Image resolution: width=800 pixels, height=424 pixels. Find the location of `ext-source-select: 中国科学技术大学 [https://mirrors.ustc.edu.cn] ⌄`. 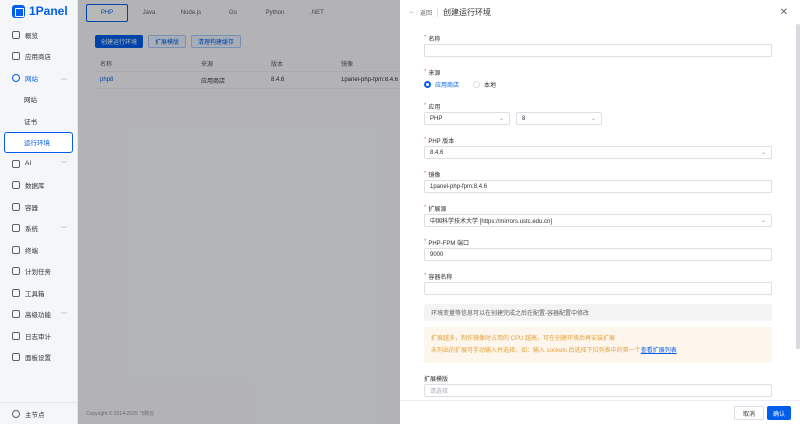

ext-source-select: 中国科学技术大学 [https://mirrors.ustc.edu.cn] ⌄ is located at coordinates (598, 220).